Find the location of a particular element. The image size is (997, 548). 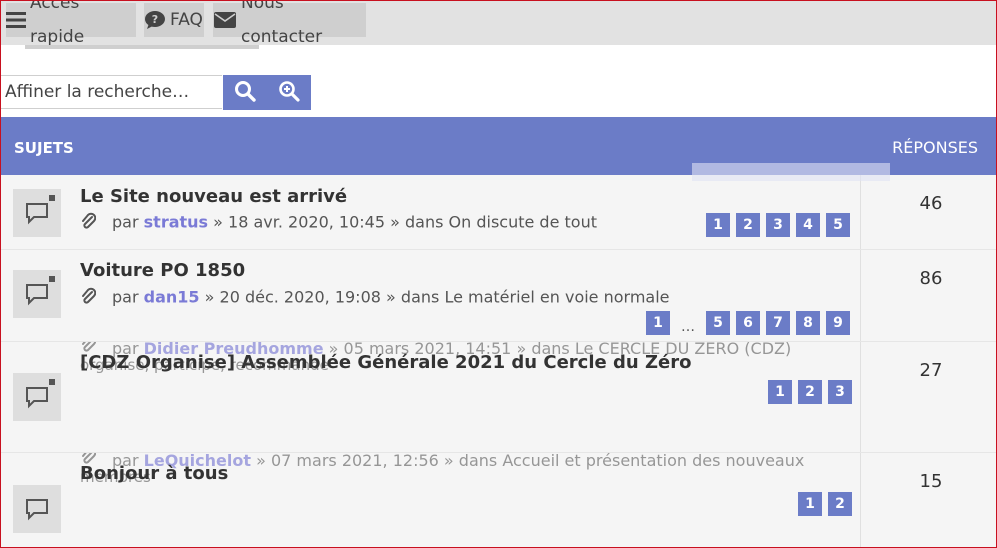

topic-title: Bonjour à tous is located at coordinates (154, 473).